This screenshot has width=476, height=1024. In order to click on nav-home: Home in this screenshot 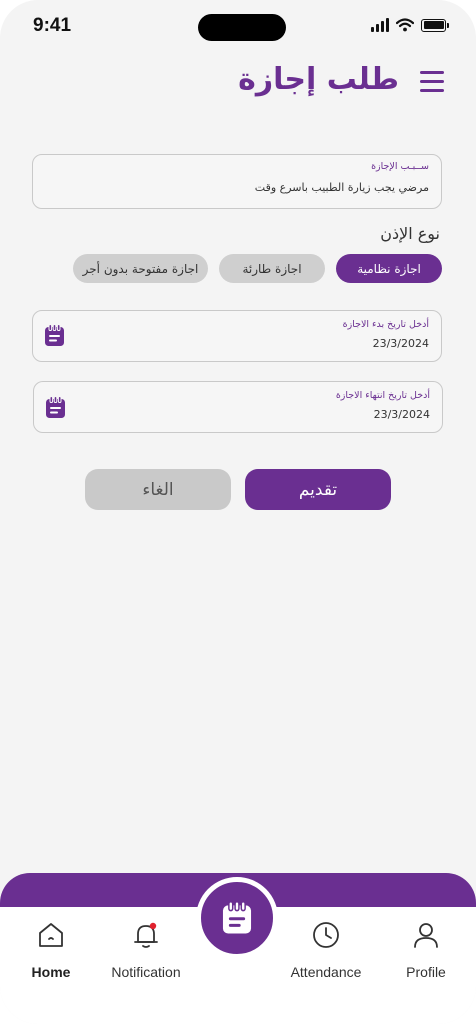, I will do `click(51, 950)`.